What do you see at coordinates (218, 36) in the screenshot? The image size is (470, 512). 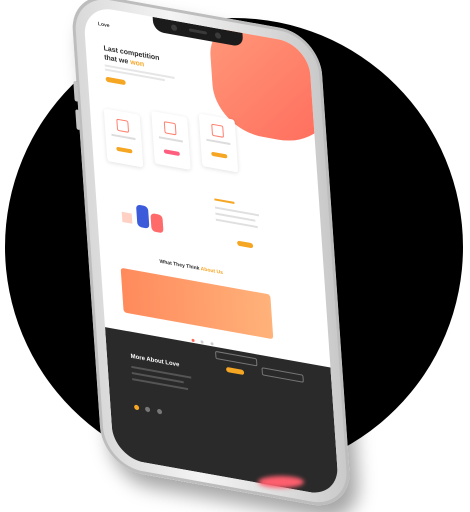 I see `sensor-dot` at bounding box center [218, 36].